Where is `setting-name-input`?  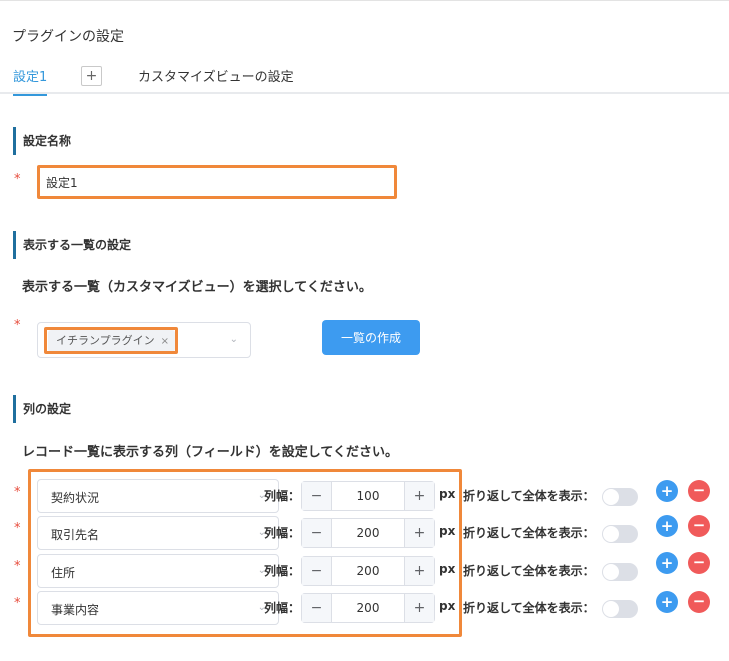 setting-name-input is located at coordinates (217, 182).